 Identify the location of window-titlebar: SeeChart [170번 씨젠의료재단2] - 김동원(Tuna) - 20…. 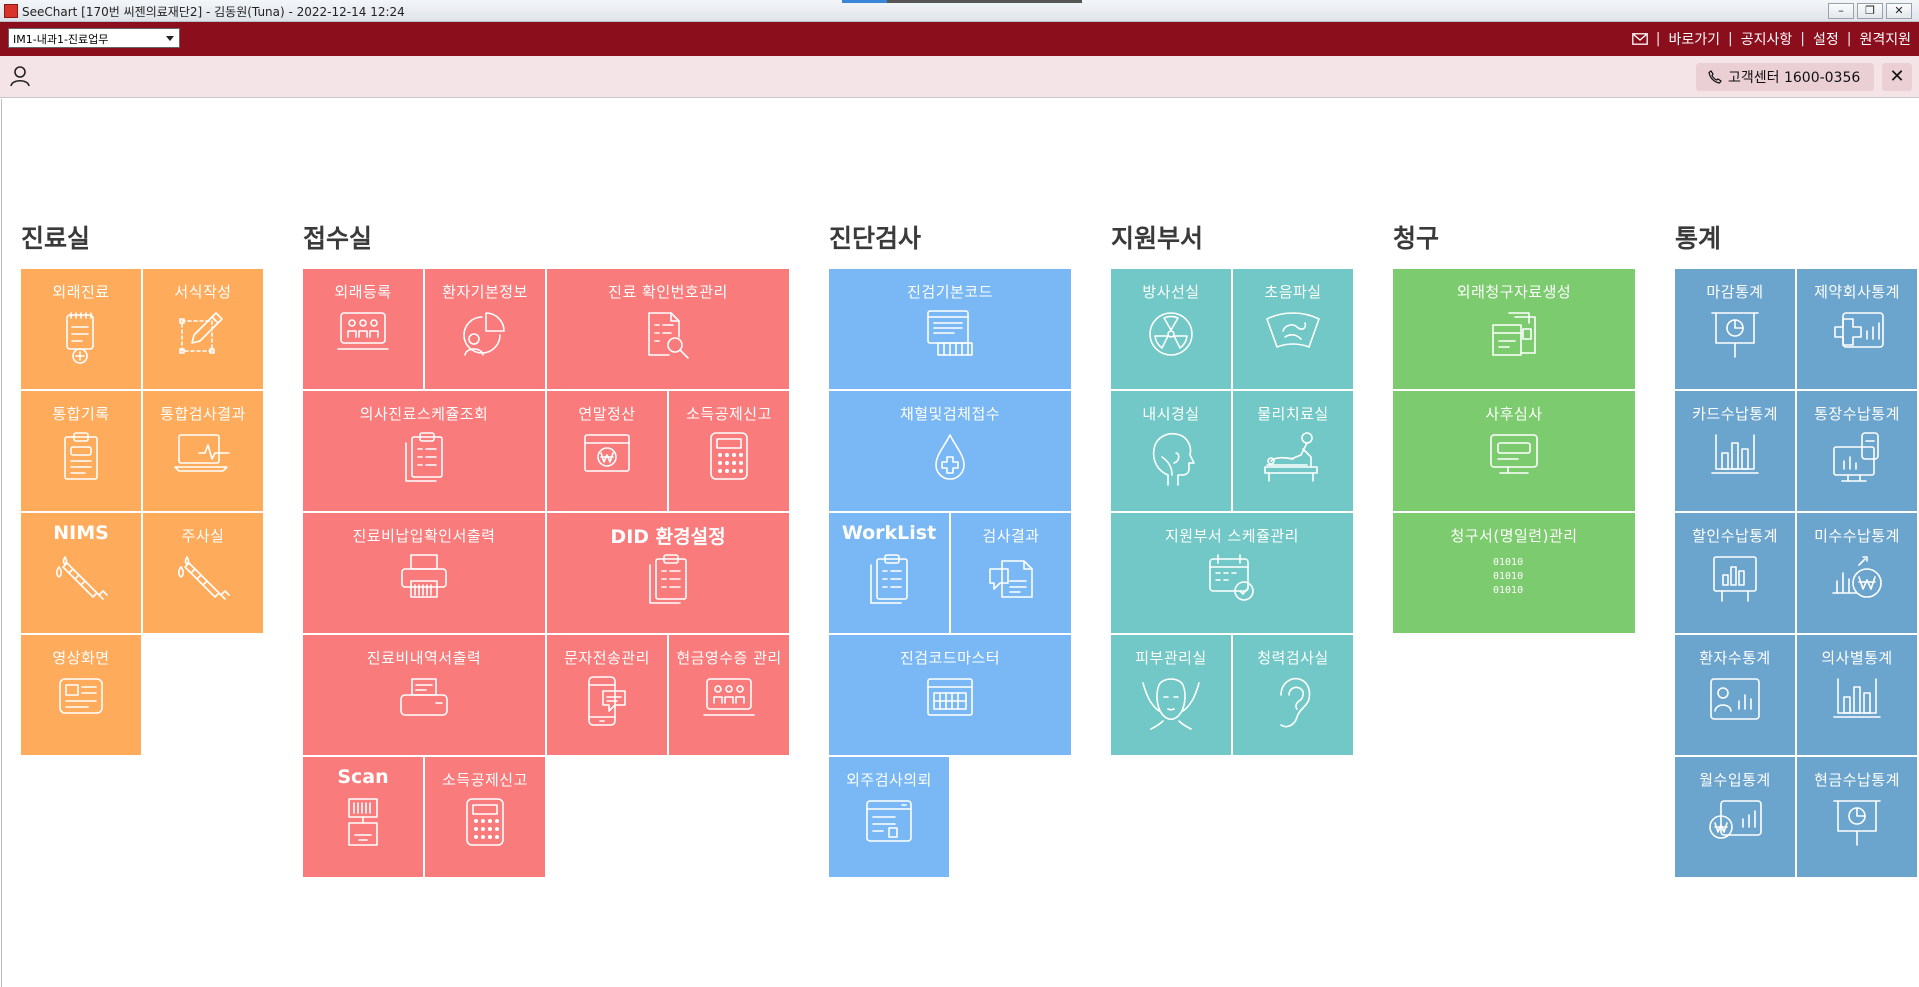
(959, 11).